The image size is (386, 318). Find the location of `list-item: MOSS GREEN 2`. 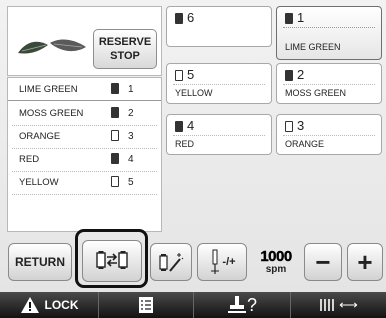

list-item: MOSS GREEN 2 is located at coordinates (84, 113).